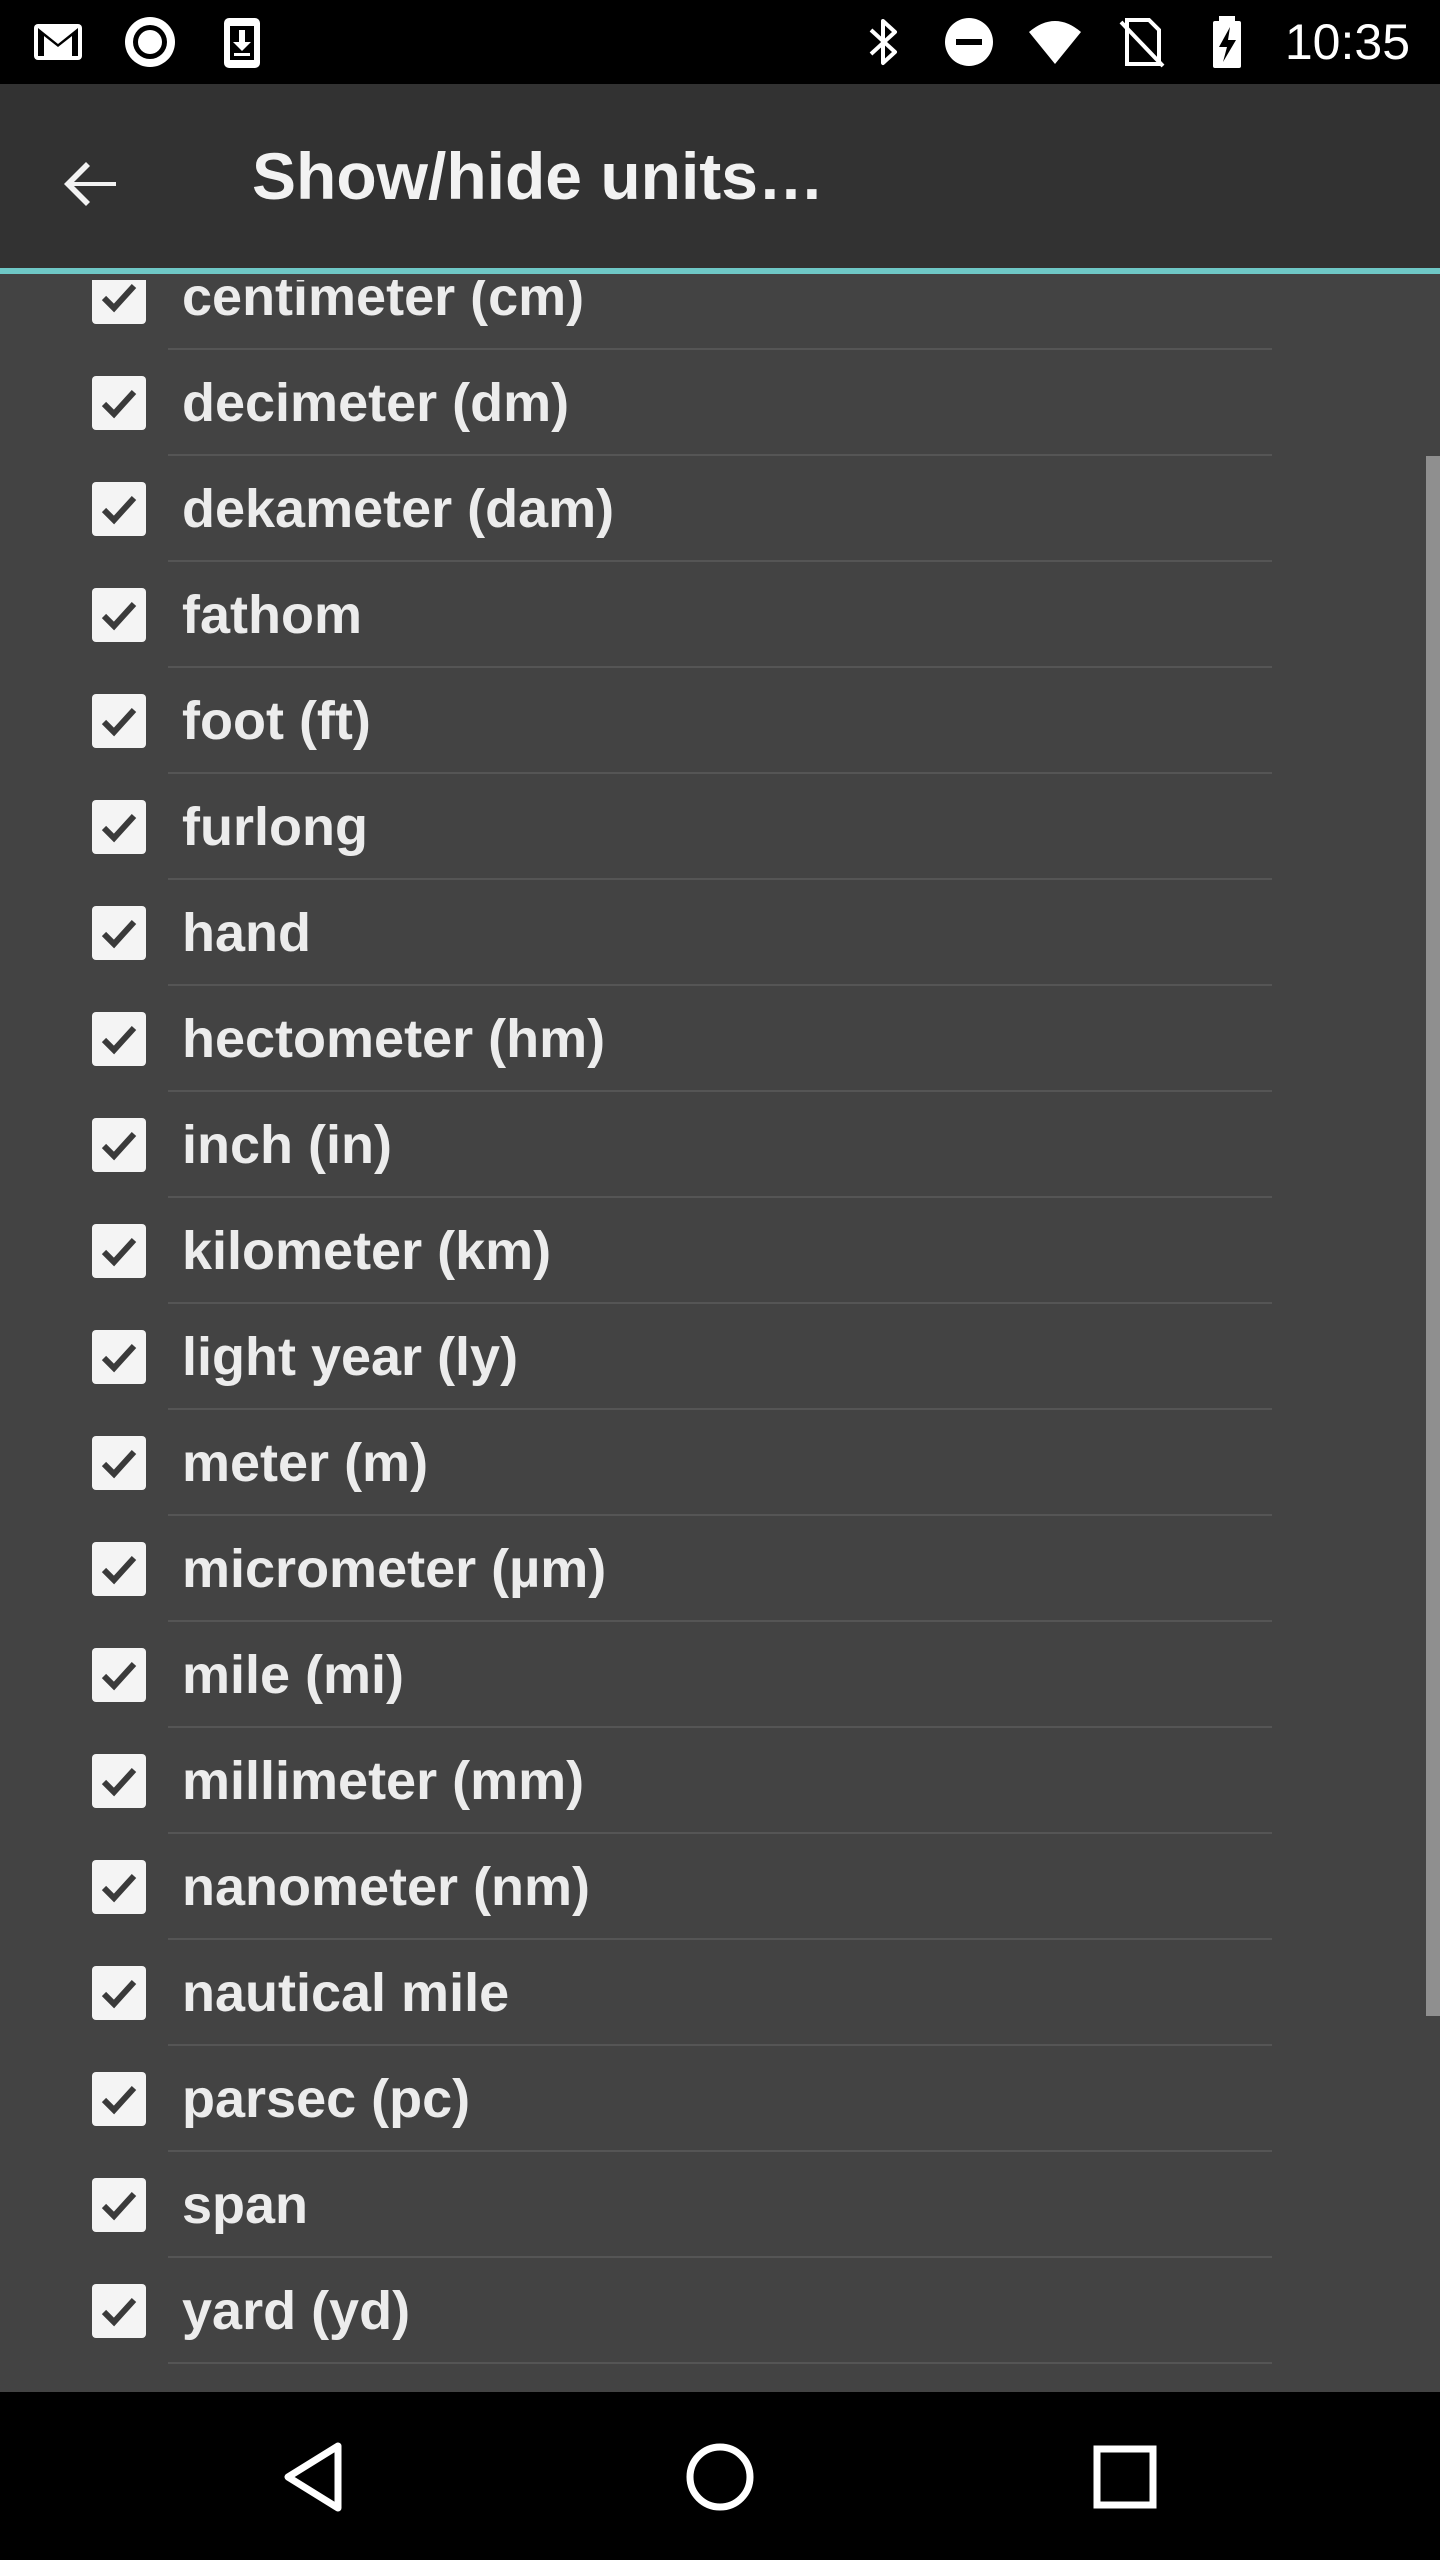 The image size is (1440, 2560). I want to click on back-nav-icon, so click(313, 2477).